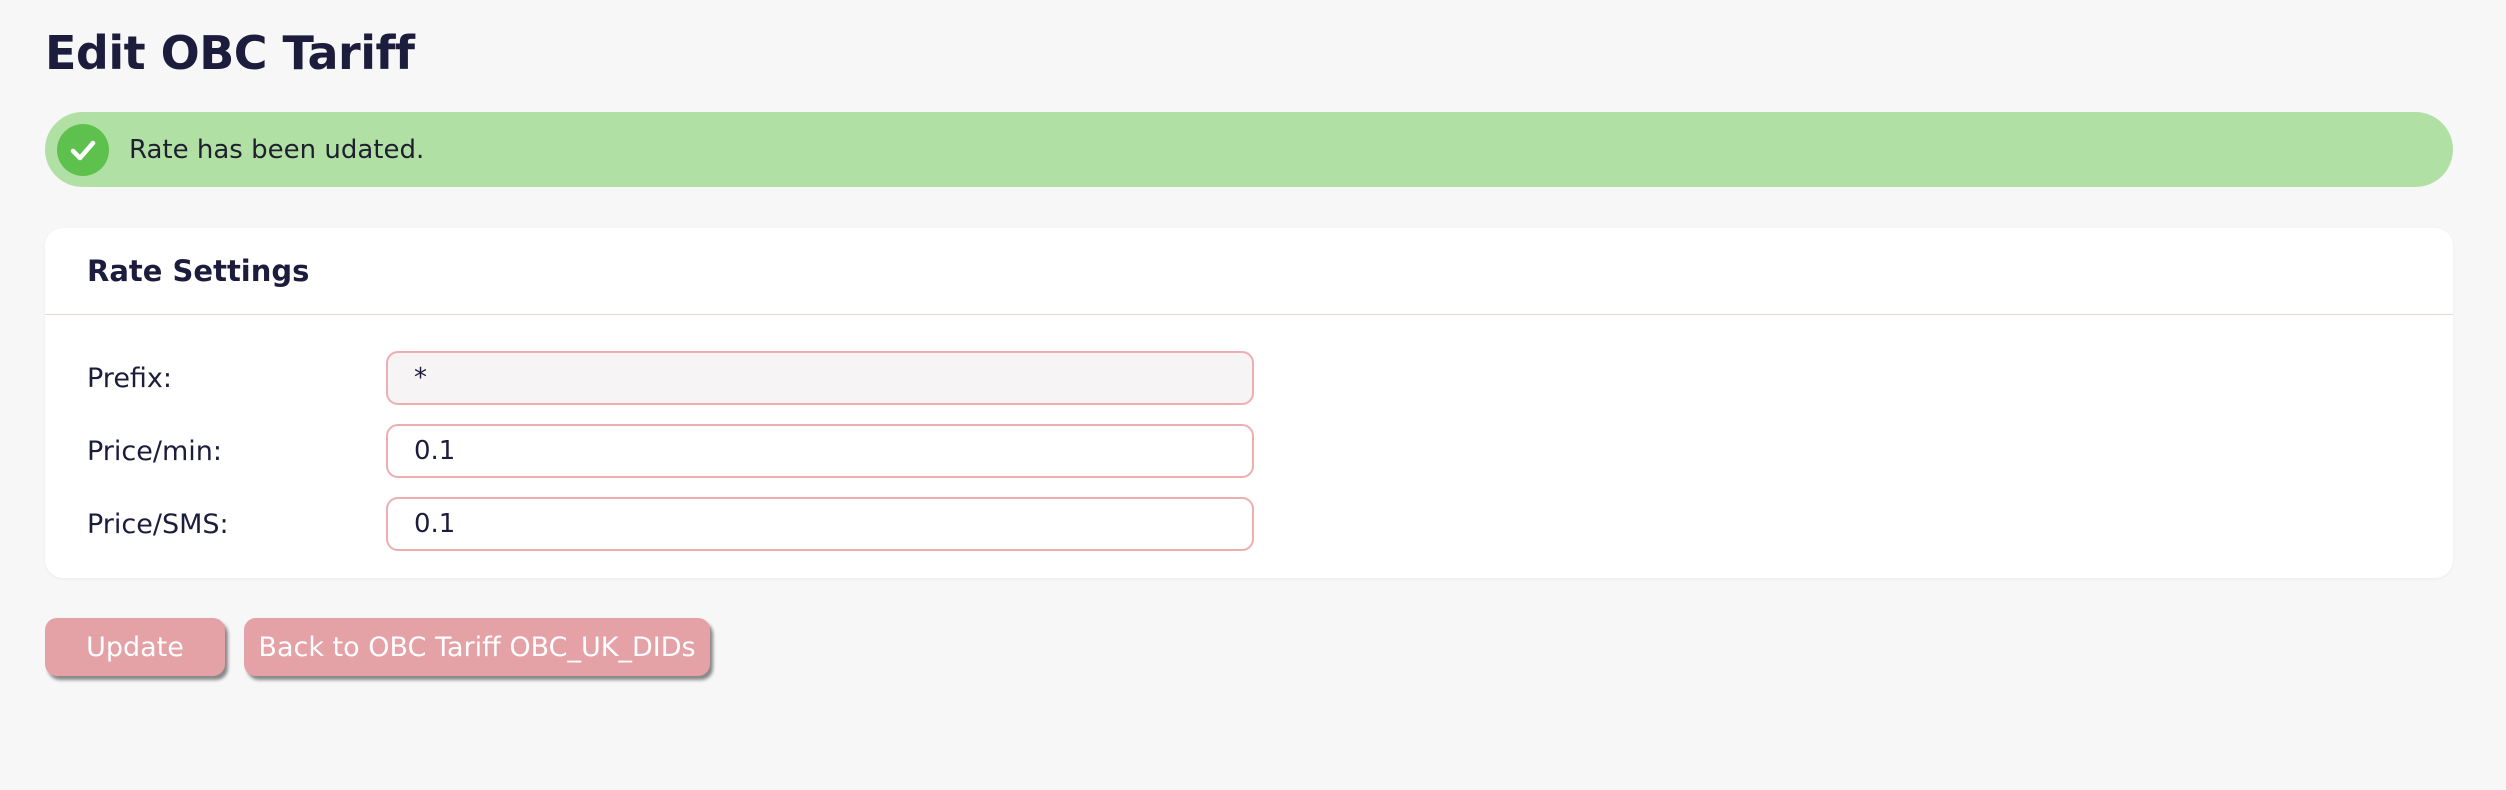 The width and height of the screenshot is (2506, 790). I want to click on update-button: Update, so click(135, 647).